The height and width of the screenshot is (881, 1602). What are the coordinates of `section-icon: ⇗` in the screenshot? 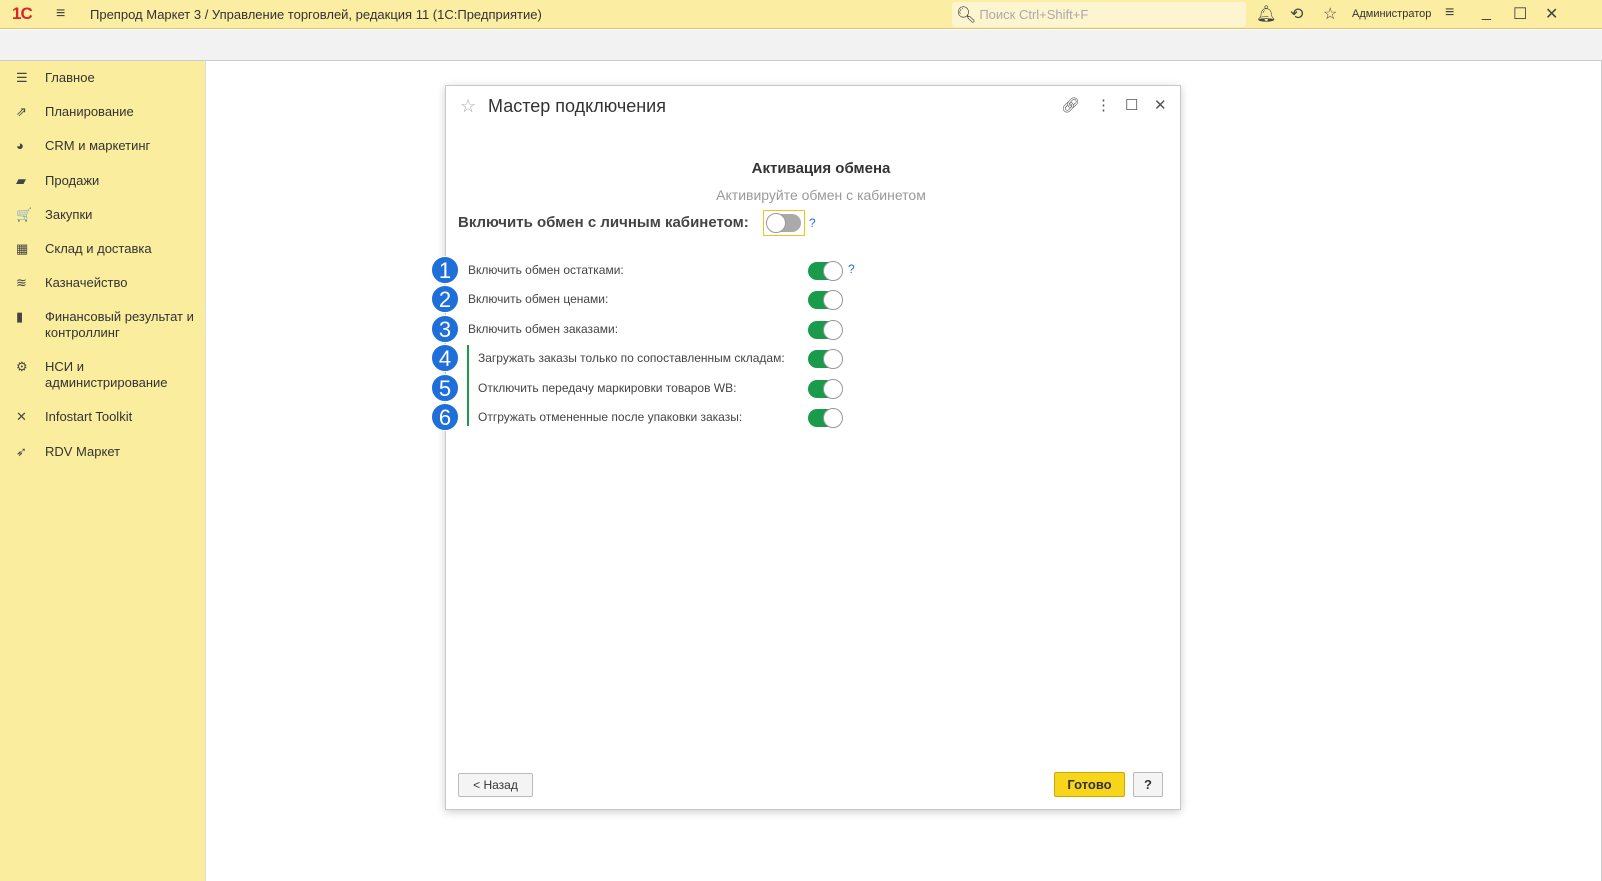 It's located at (21, 111).